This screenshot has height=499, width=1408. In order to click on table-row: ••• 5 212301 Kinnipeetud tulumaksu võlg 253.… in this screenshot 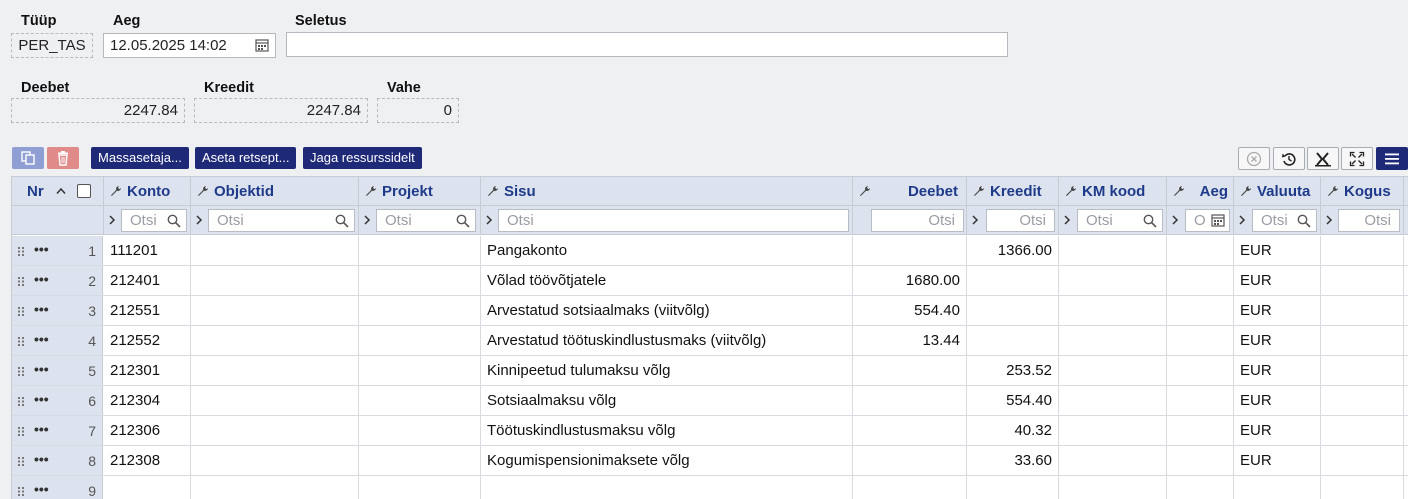, I will do `click(710, 371)`.